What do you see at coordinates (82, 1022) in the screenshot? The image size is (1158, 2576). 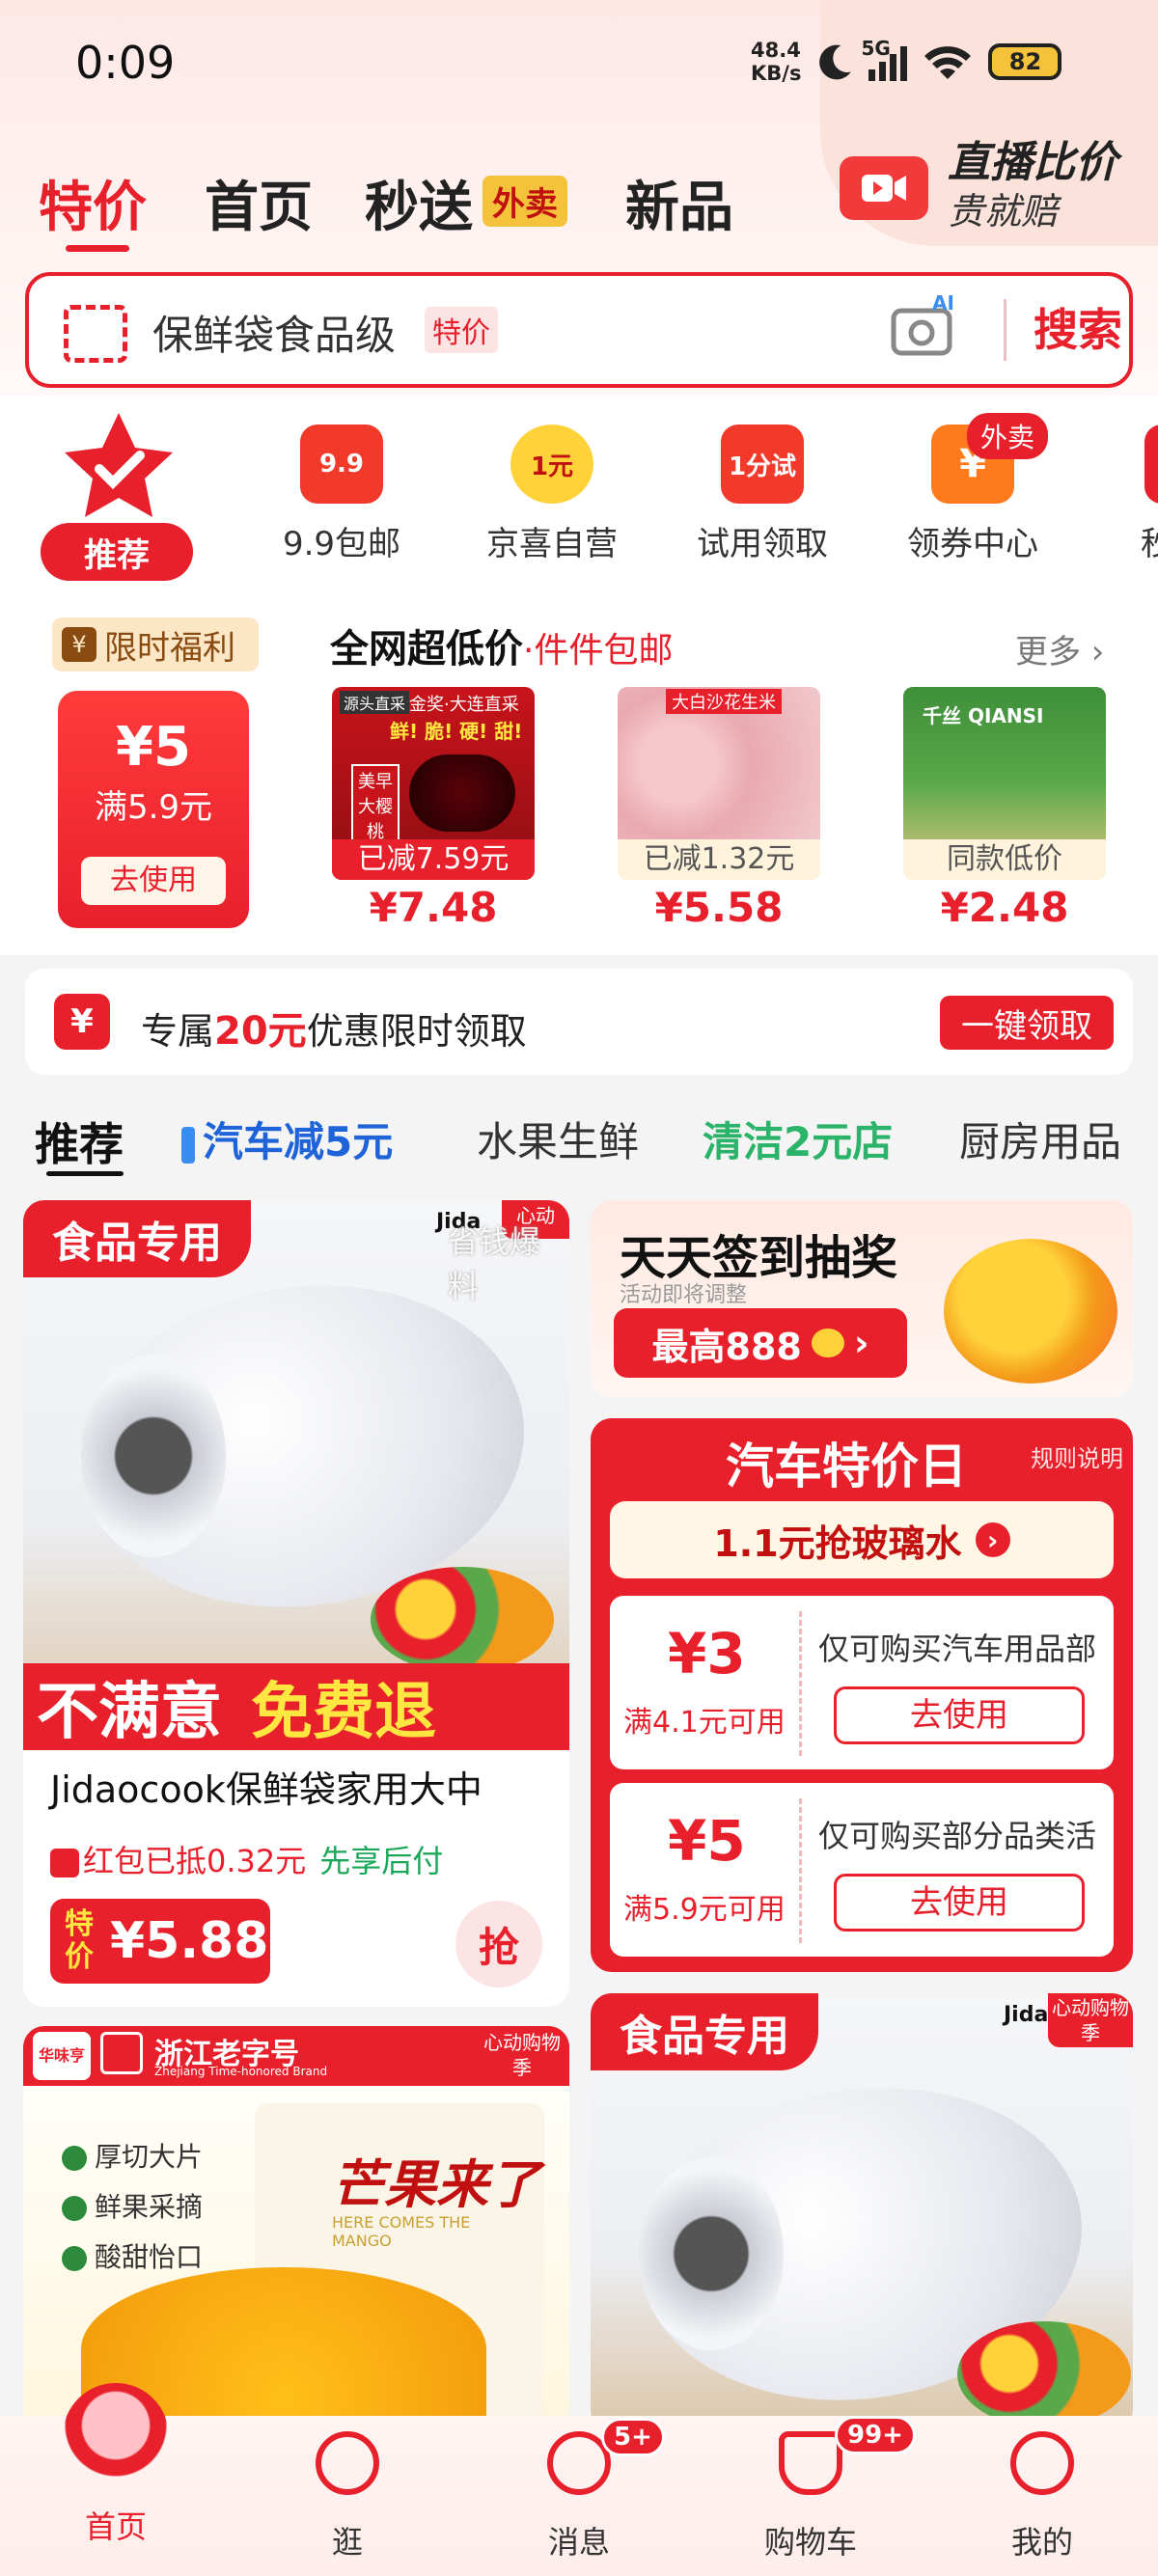 I see `yuan-icon: ¥` at bounding box center [82, 1022].